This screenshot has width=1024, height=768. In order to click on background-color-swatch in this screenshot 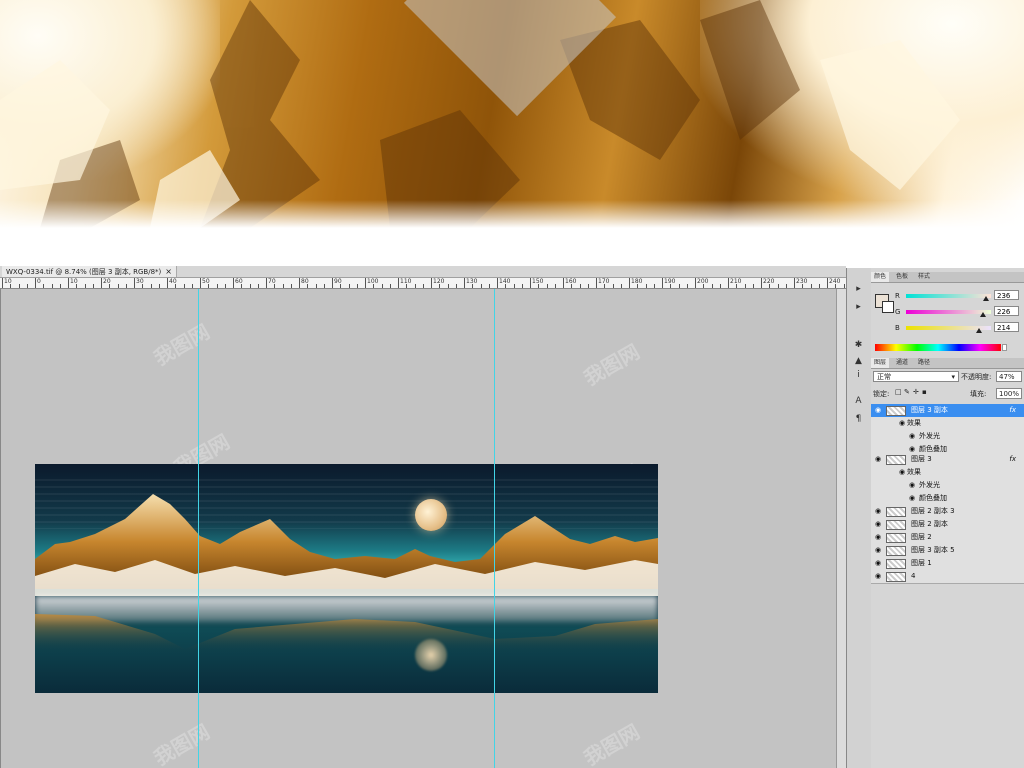, I will do `click(888, 307)`.